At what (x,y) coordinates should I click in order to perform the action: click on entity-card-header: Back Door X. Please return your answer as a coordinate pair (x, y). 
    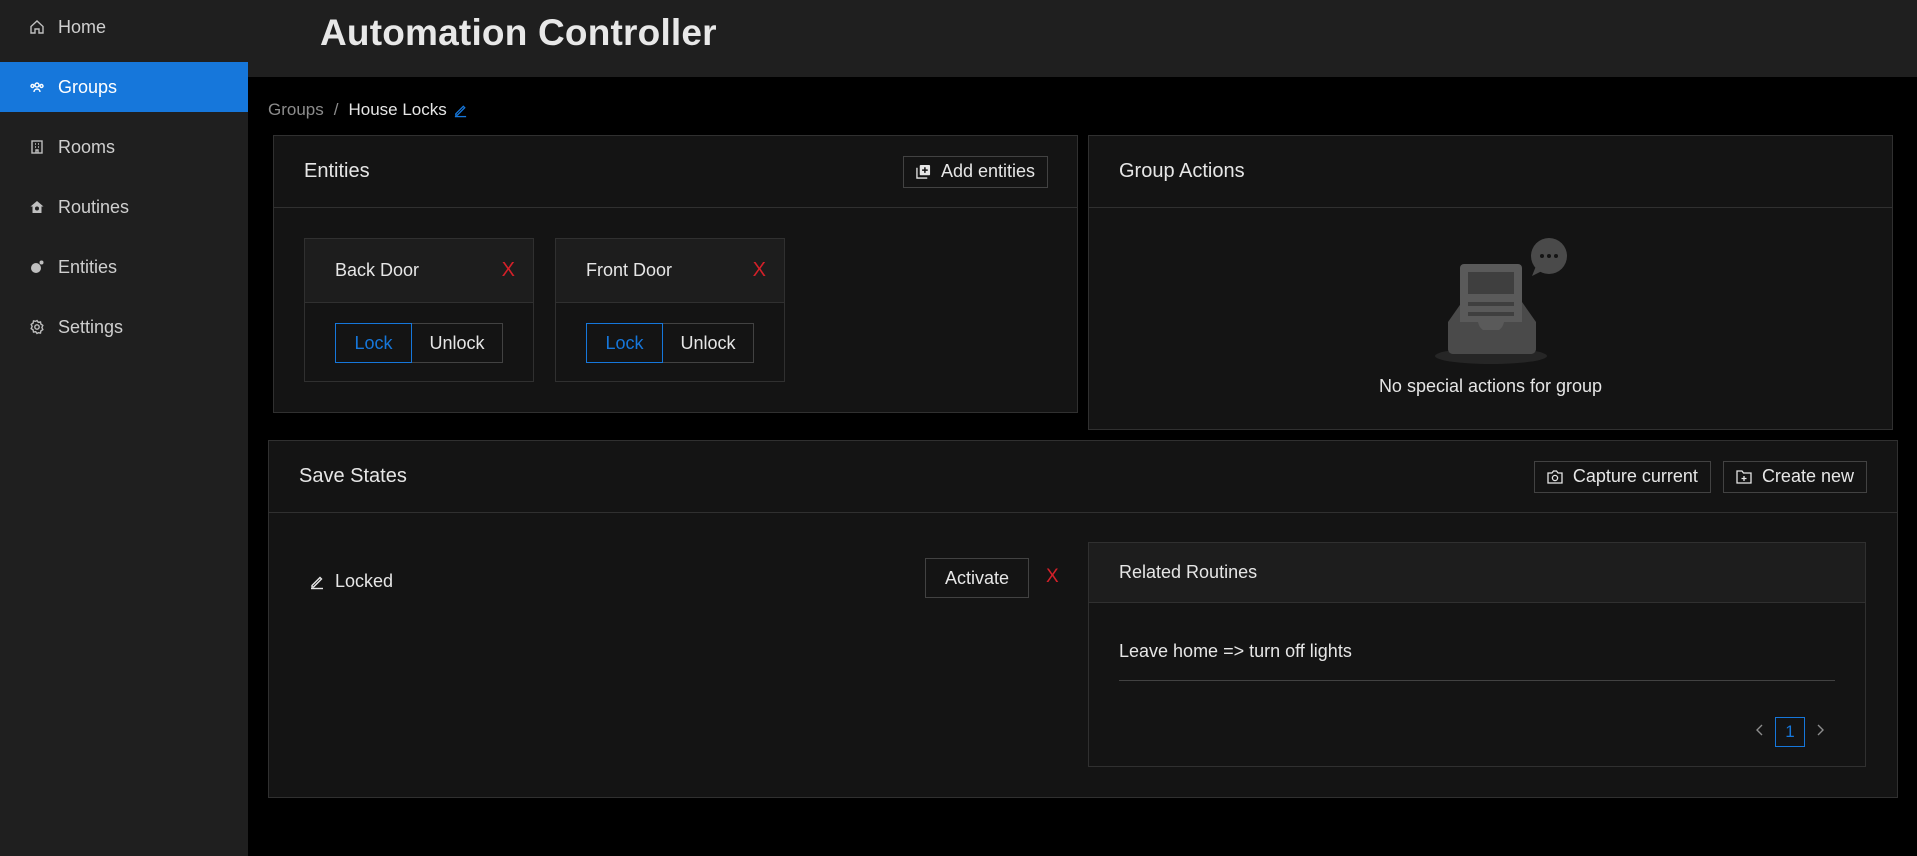
    Looking at the image, I should click on (419, 271).